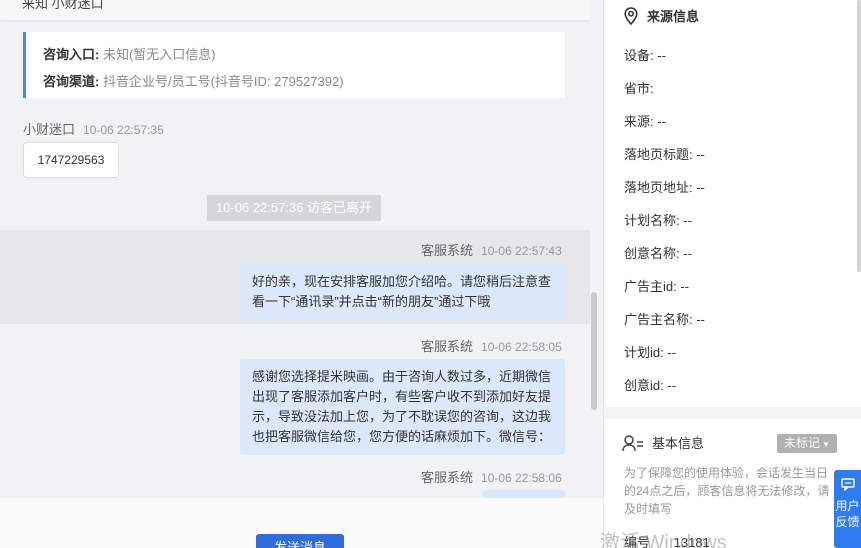  What do you see at coordinates (727, 491) in the screenshot?
I see `edit-notice: 为了保障您的使用体验，会话发生当日的24点之后，顾客信息将无法修改，请及时填写` at bounding box center [727, 491].